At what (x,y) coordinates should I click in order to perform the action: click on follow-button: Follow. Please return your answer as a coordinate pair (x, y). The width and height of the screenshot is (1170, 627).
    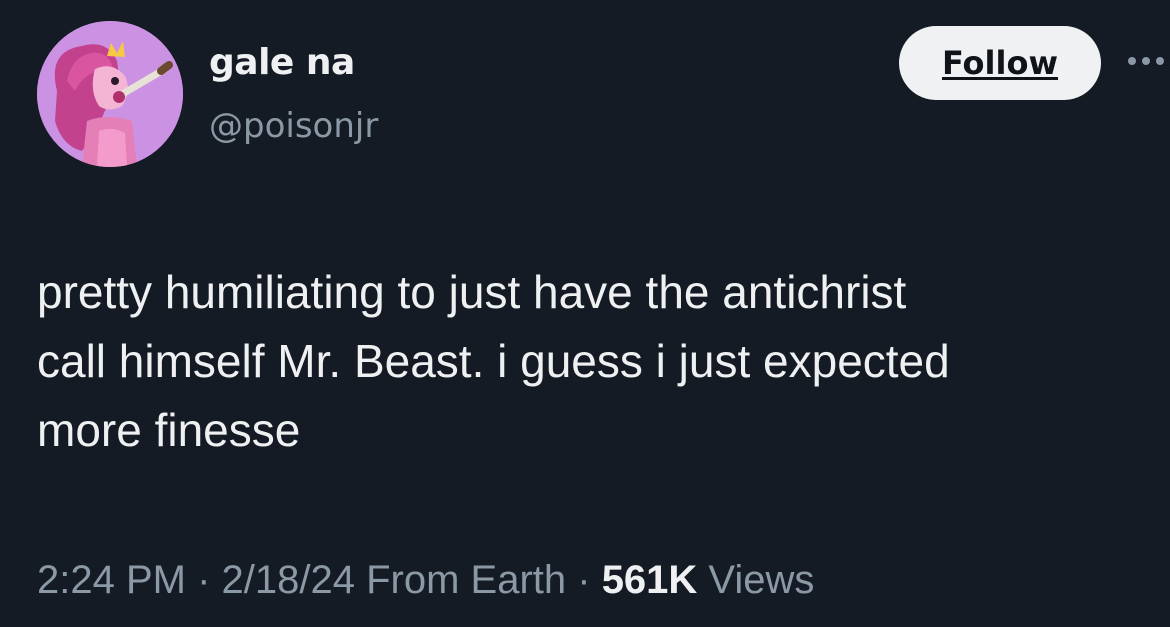
    Looking at the image, I should click on (1000, 63).